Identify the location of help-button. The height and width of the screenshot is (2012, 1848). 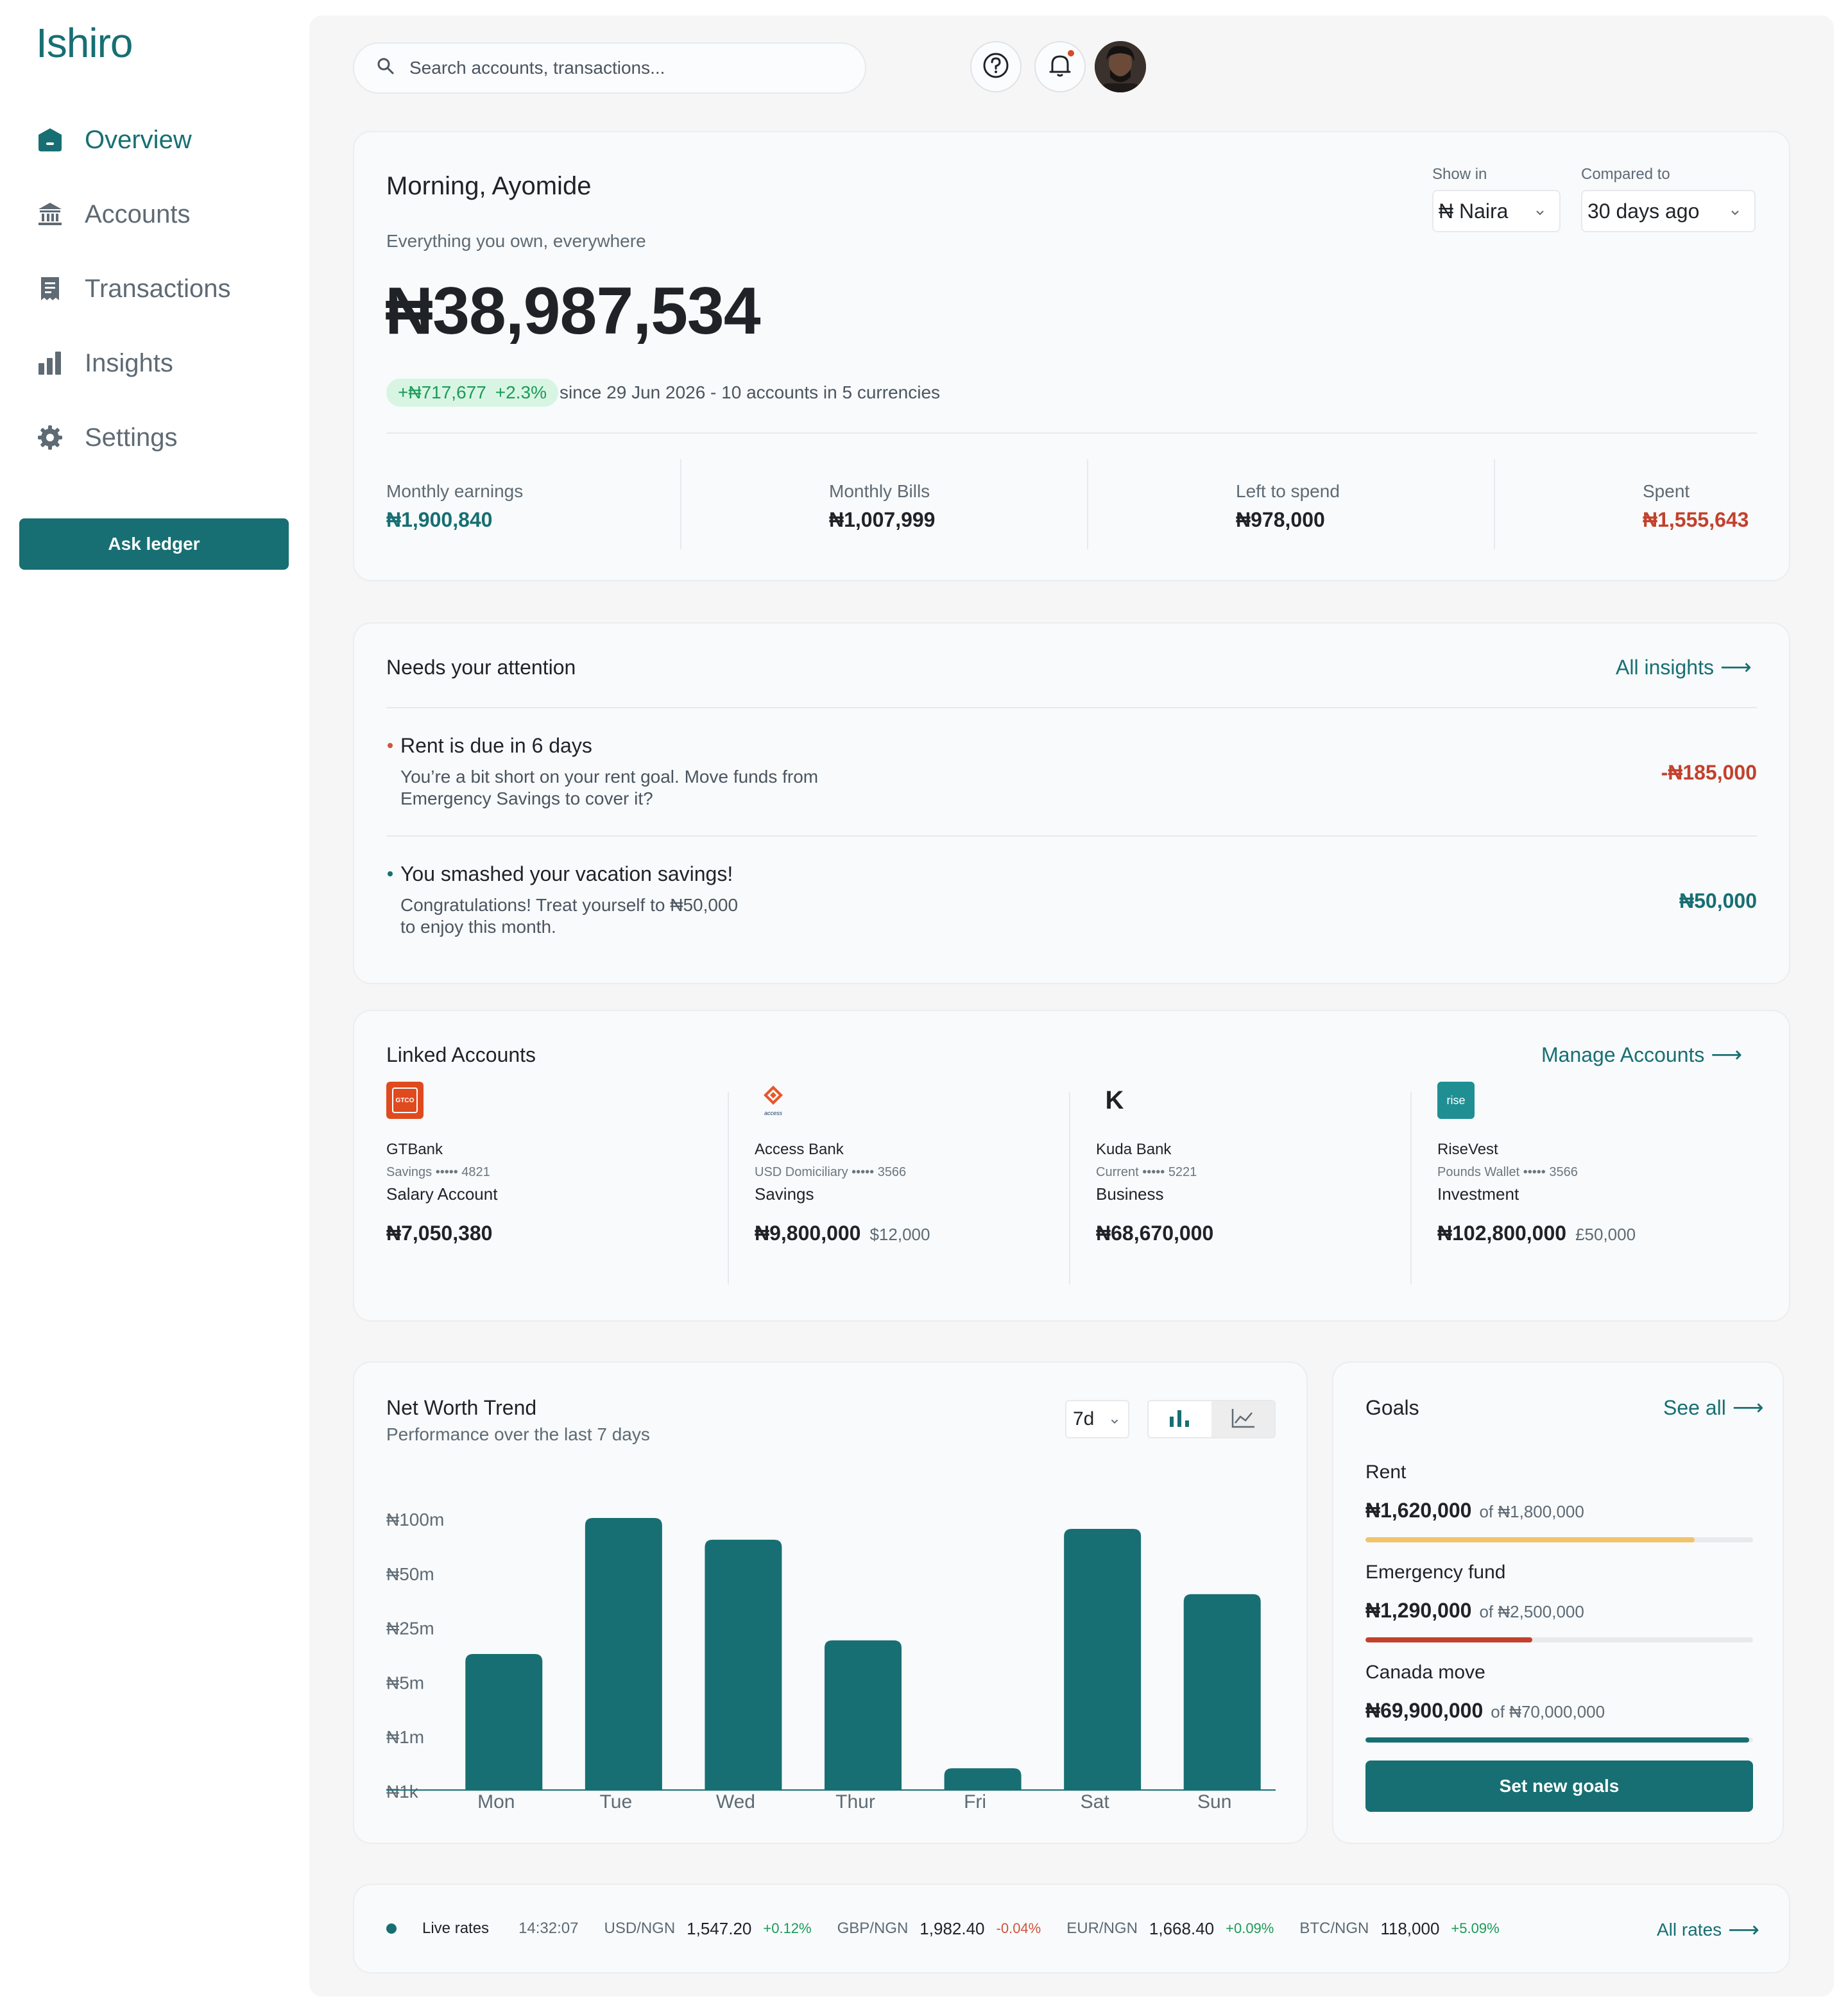
(996, 66).